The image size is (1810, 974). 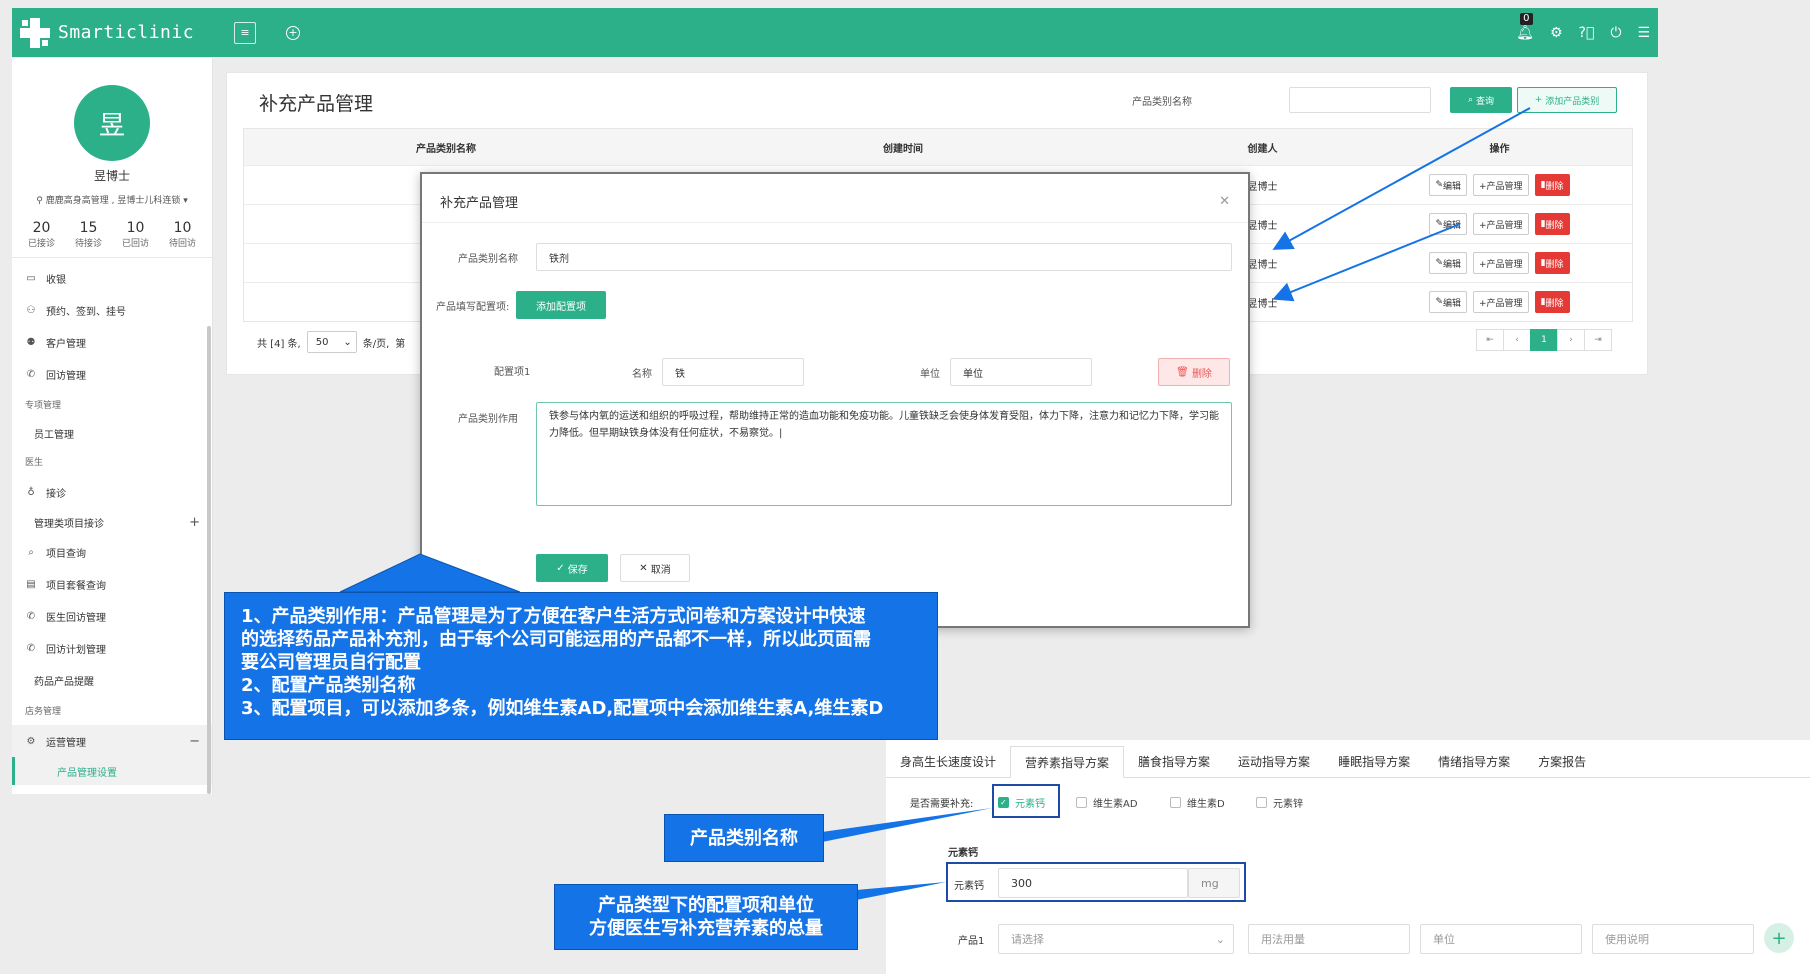 What do you see at coordinates (1673, 939) in the screenshot?
I see `usage-input: 使用说明` at bounding box center [1673, 939].